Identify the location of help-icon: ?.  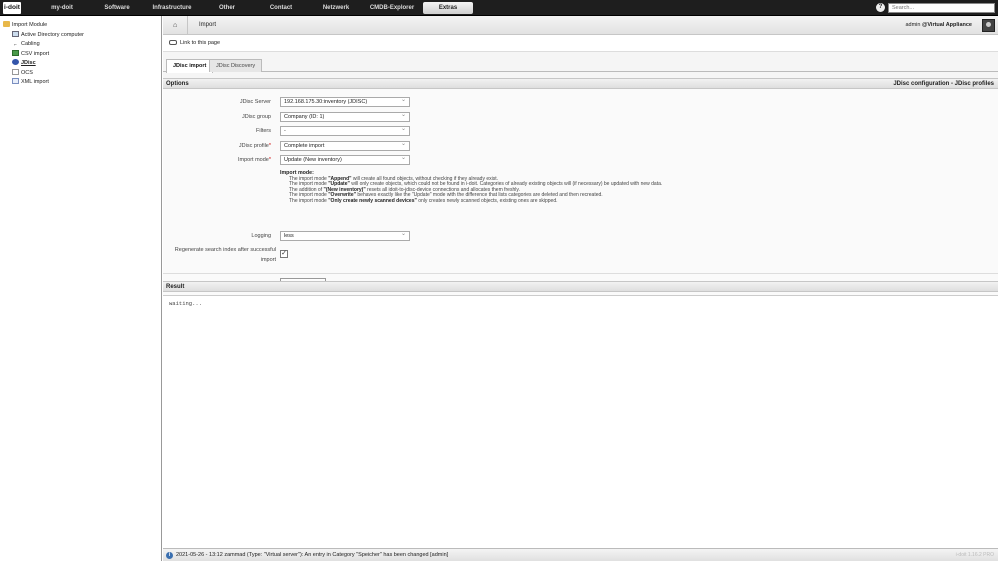
(880, 7).